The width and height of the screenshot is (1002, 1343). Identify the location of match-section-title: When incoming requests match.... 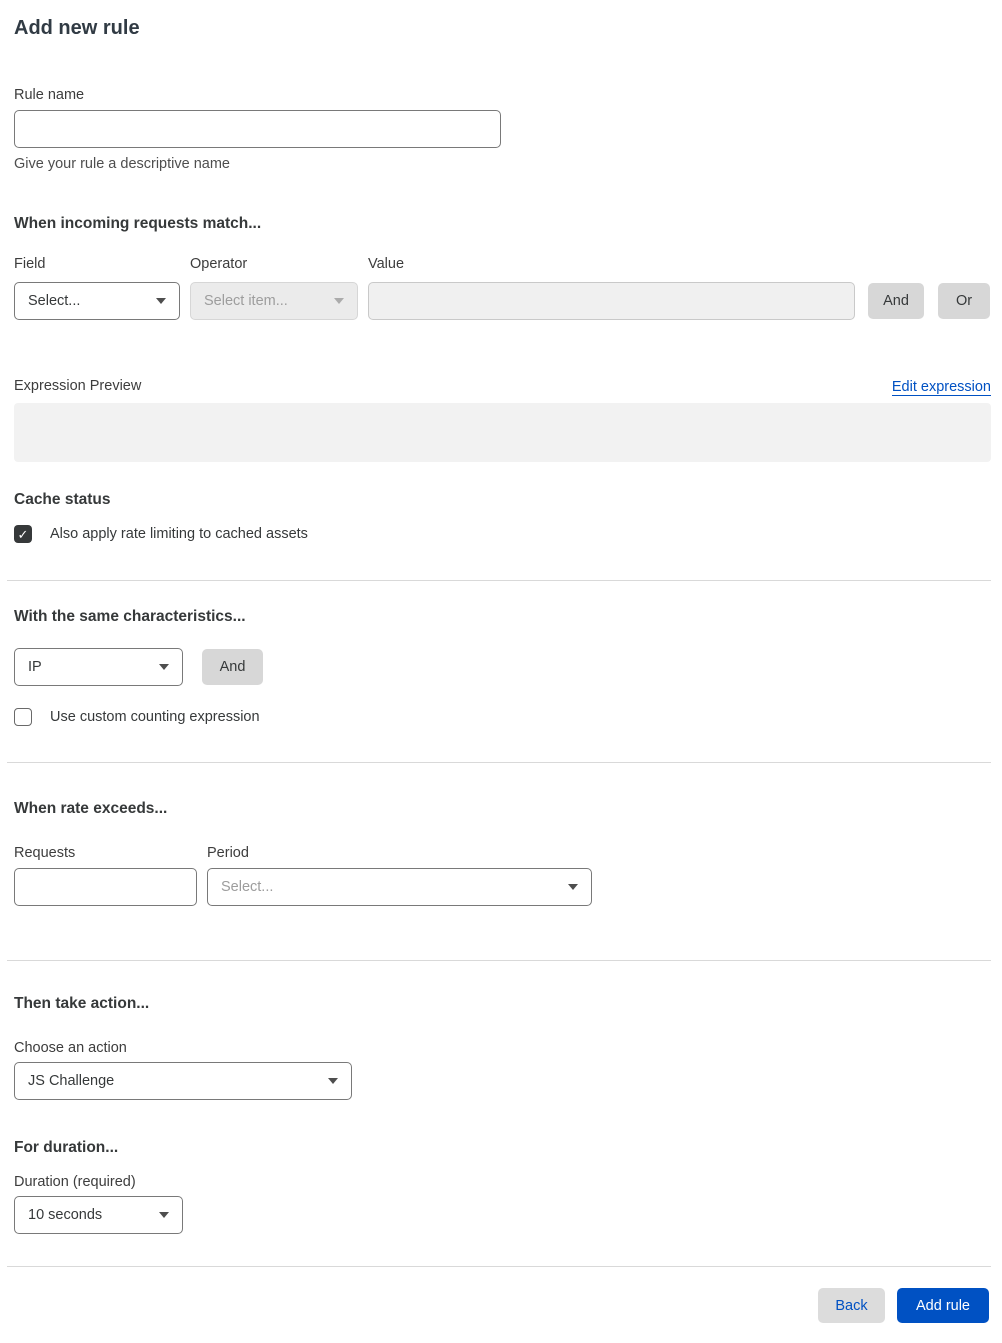
(138, 223).